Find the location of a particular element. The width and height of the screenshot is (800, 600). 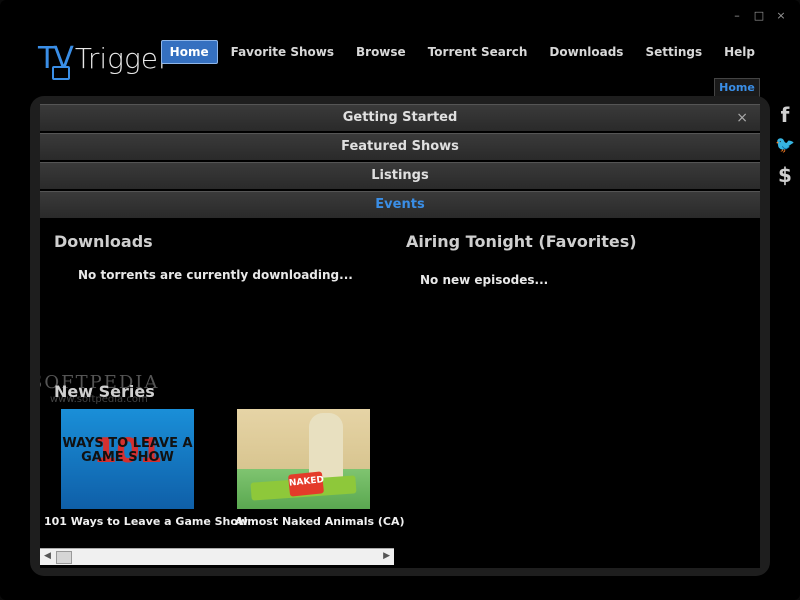

downloads-title: Downloads is located at coordinates (103, 241).